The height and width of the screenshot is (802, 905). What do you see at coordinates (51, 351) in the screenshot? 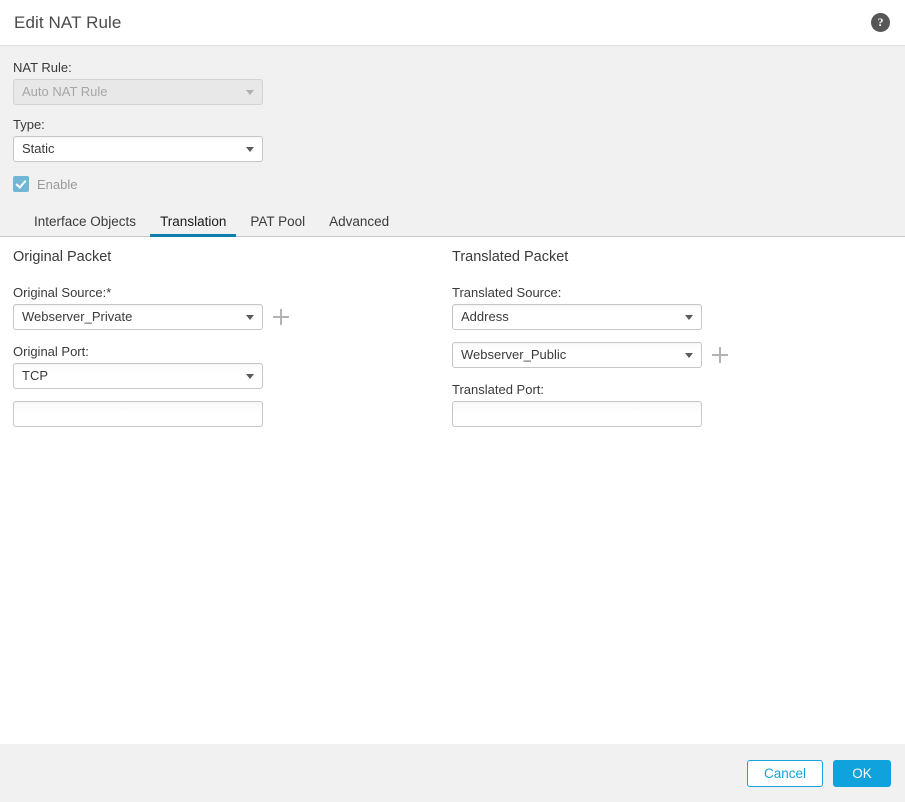
I see `original-port-label: Original Port:` at bounding box center [51, 351].